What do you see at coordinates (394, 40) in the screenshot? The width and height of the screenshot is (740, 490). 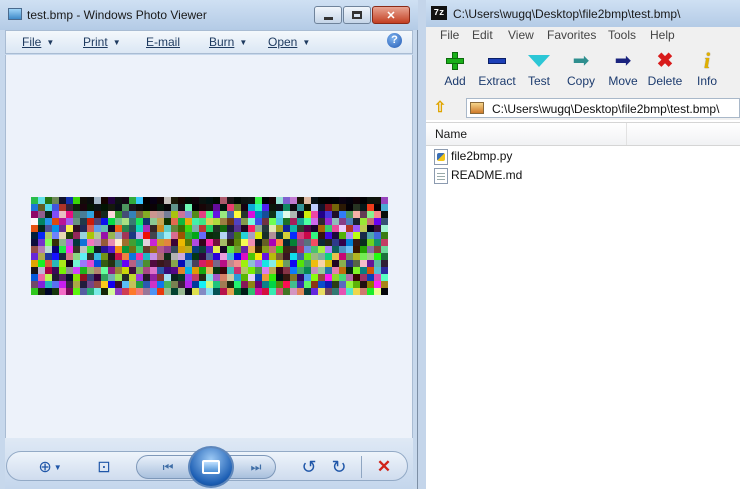 I see `help-button: ?` at bounding box center [394, 40].